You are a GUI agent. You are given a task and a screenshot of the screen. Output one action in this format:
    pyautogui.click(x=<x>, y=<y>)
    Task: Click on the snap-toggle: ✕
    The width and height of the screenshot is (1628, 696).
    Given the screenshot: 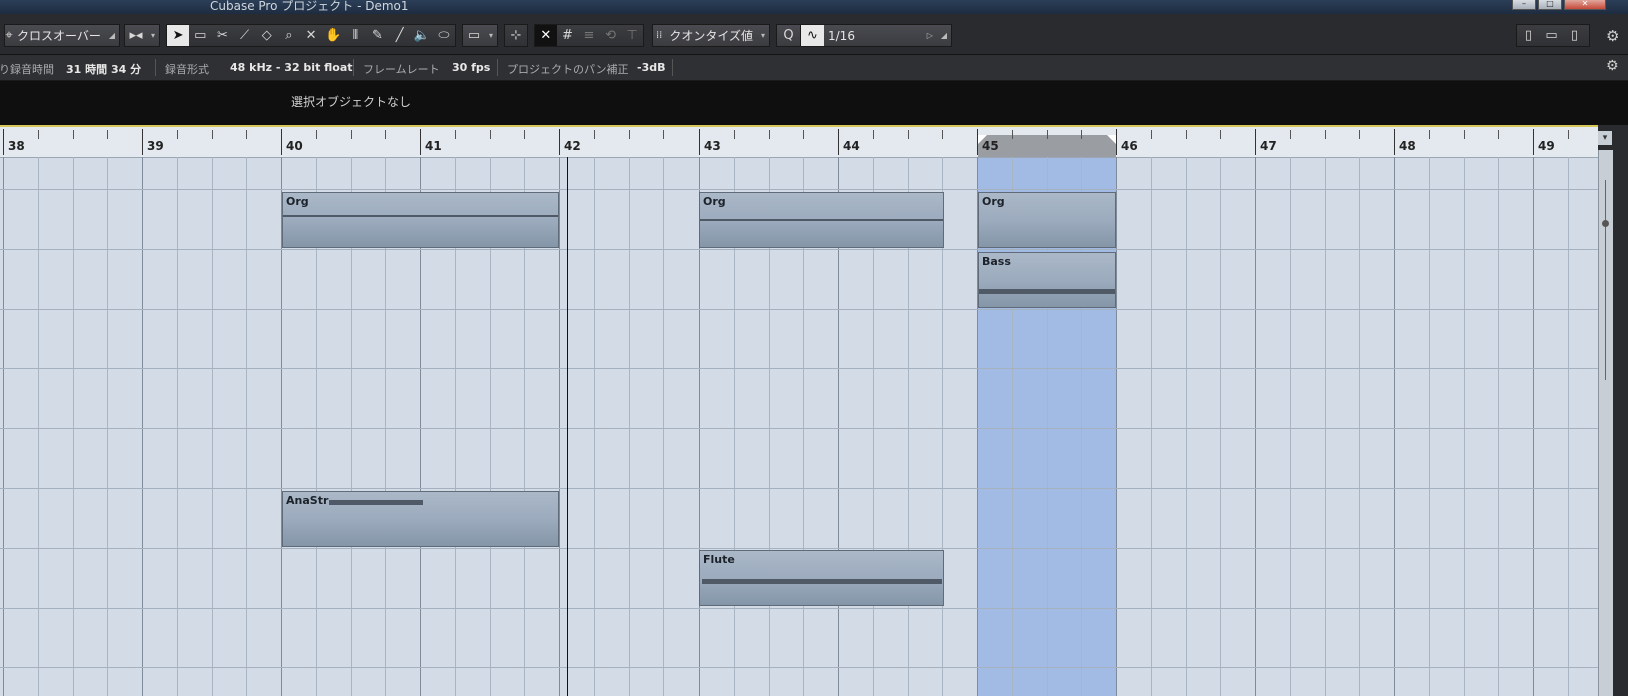 What is the action you would take?
    pyautogui.click(x=546, y=35)
    